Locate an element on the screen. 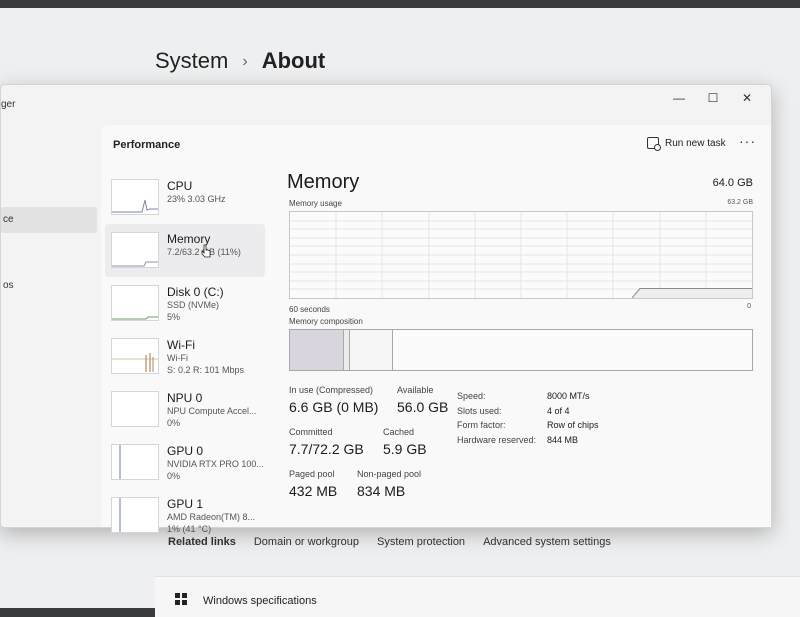 Image resolution: width=800 pixels, height=617 pixels. nav-pane: ce os is located at coordinates (49, 320).